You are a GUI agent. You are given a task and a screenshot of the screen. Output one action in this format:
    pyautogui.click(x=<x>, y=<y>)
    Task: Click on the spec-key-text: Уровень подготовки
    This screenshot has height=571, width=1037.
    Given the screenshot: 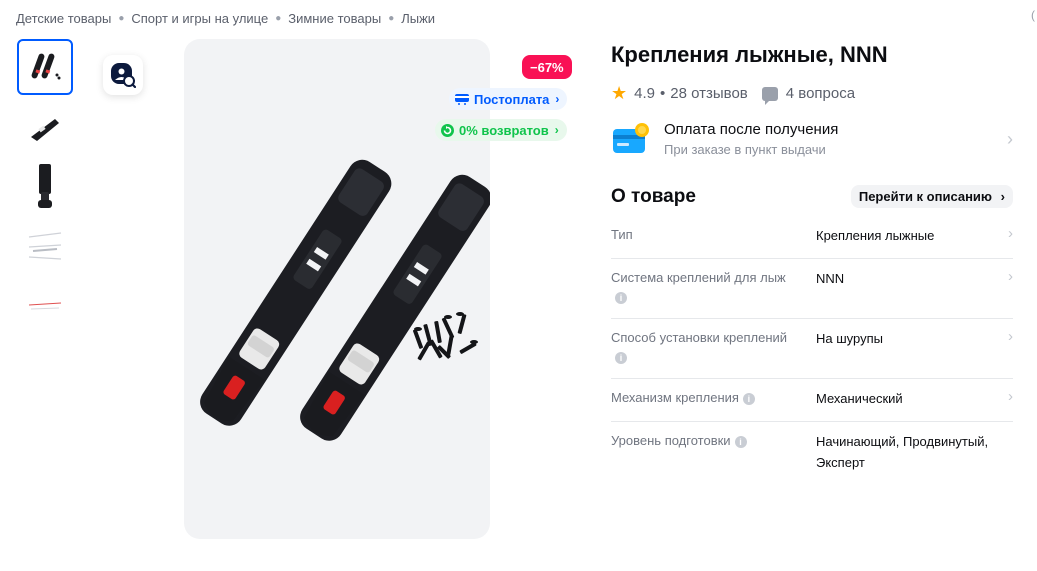 What is the action you would take?
    pyautogui.click(x=671, y=440)
    